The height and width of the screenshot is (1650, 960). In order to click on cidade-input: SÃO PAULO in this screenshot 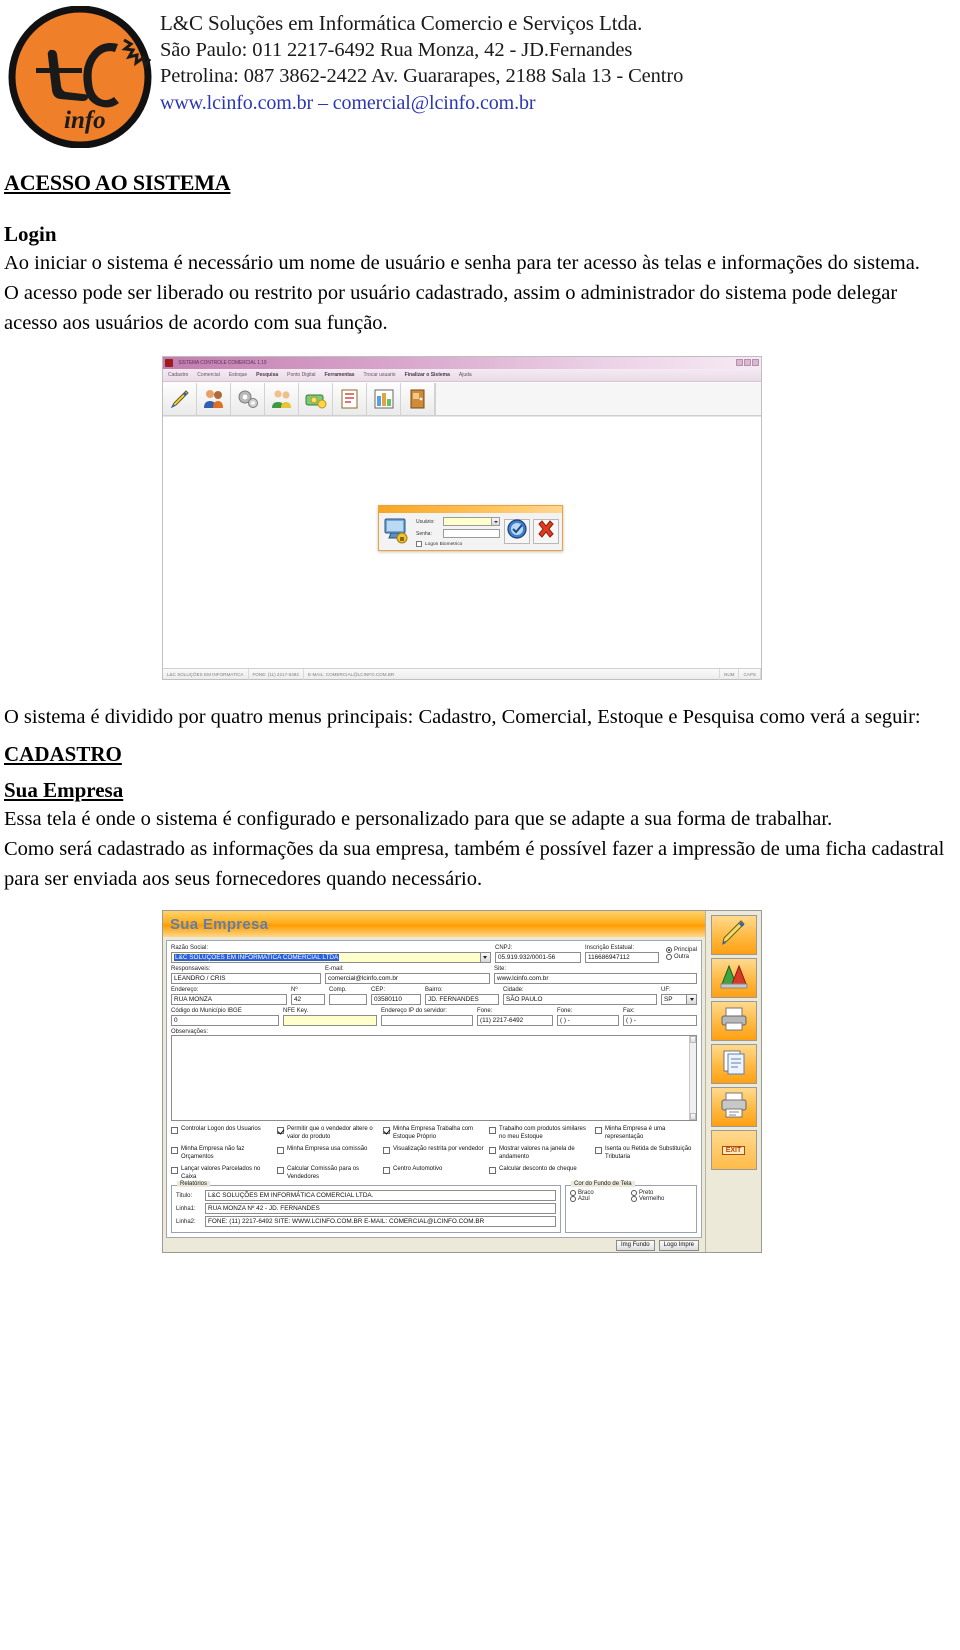, I will do `click(580, 999)`.